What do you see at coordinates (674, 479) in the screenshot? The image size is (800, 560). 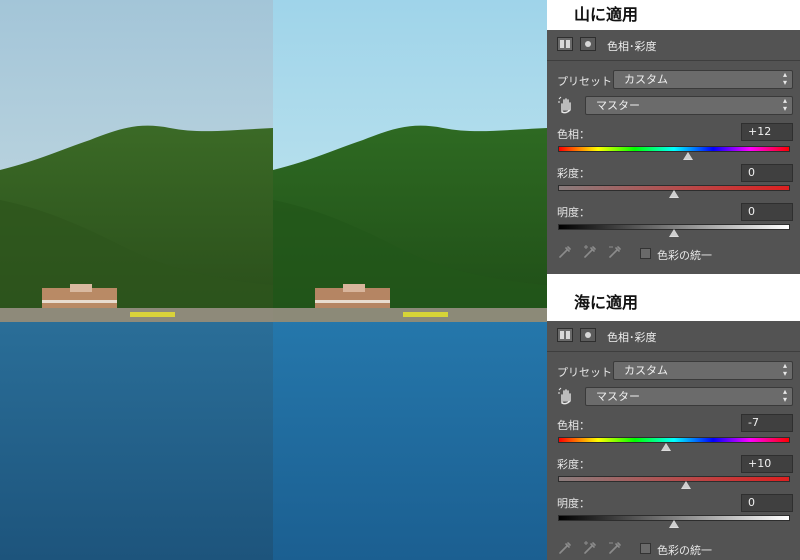 I see `saturation-slider-track` at bounding box center [674, 479].